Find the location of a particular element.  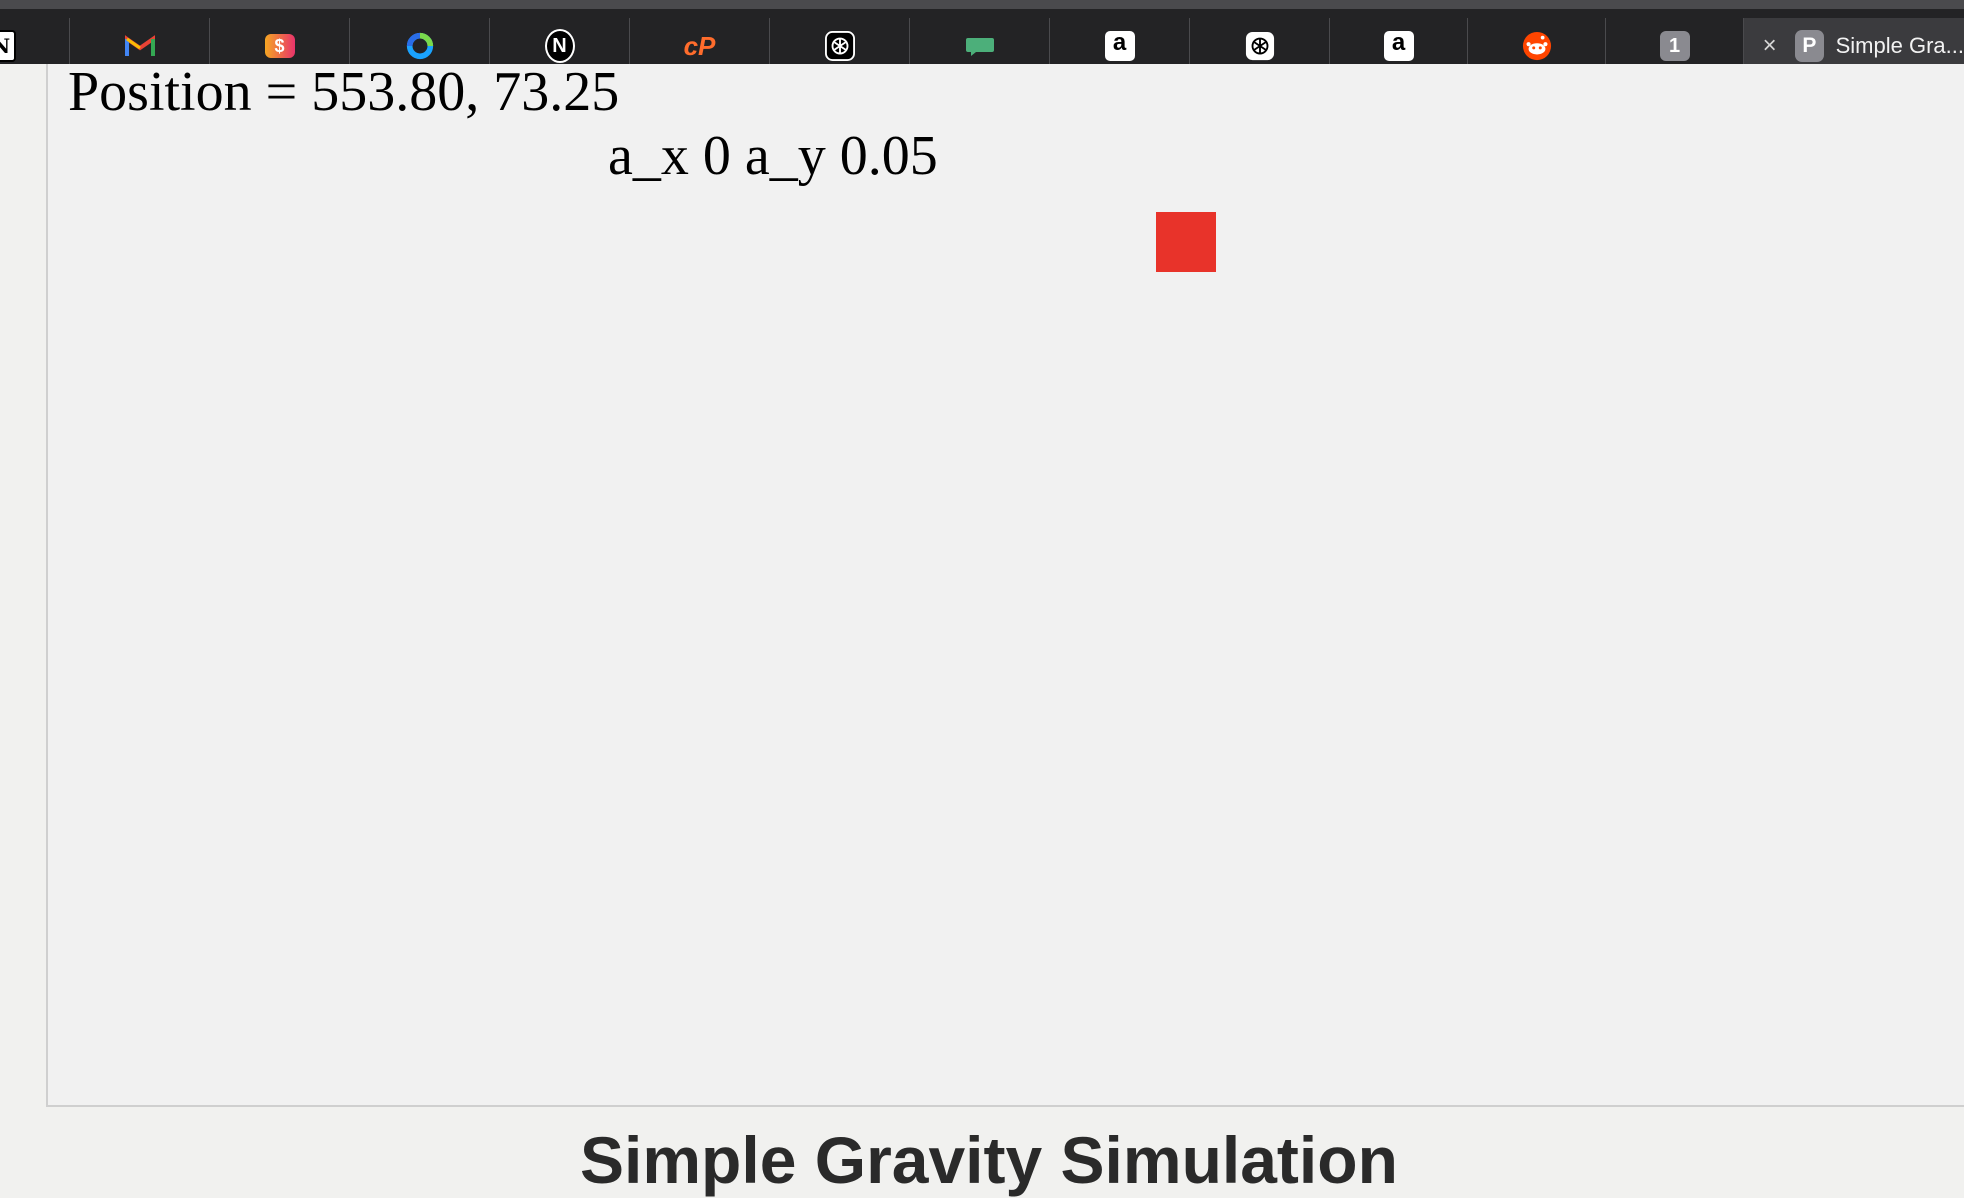

money-app-icon: $ is located at coordinates (279, 46).